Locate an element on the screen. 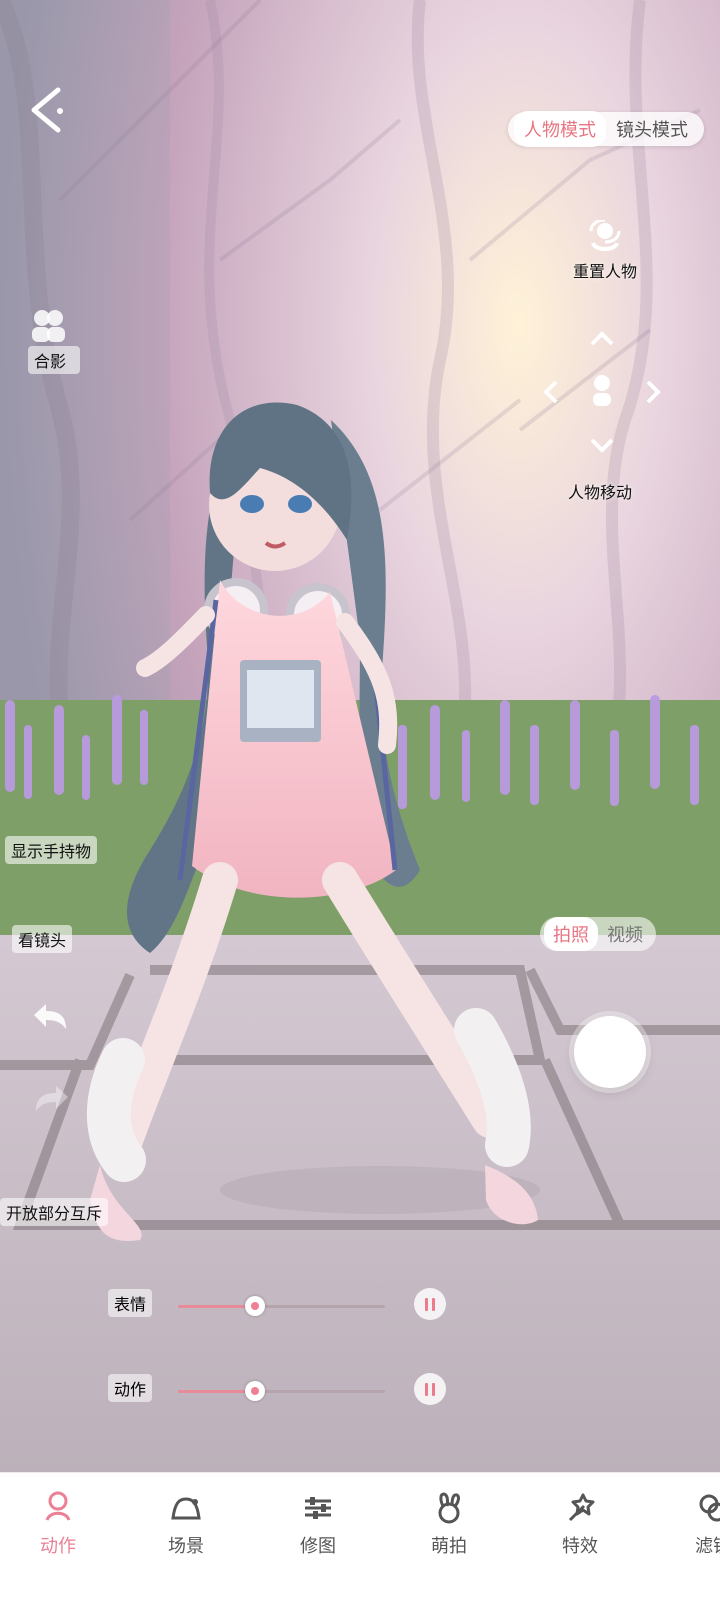  motion-pause-button is located at coordinates (430, 1389).